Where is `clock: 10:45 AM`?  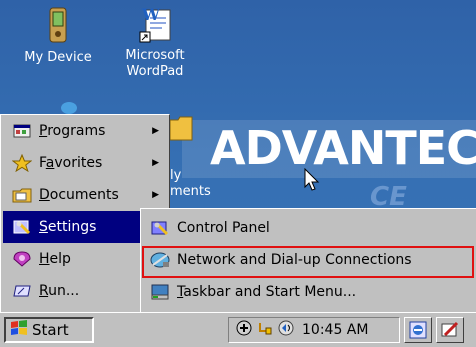
clock: 10:45 AM is located at coordinates (335, 330).